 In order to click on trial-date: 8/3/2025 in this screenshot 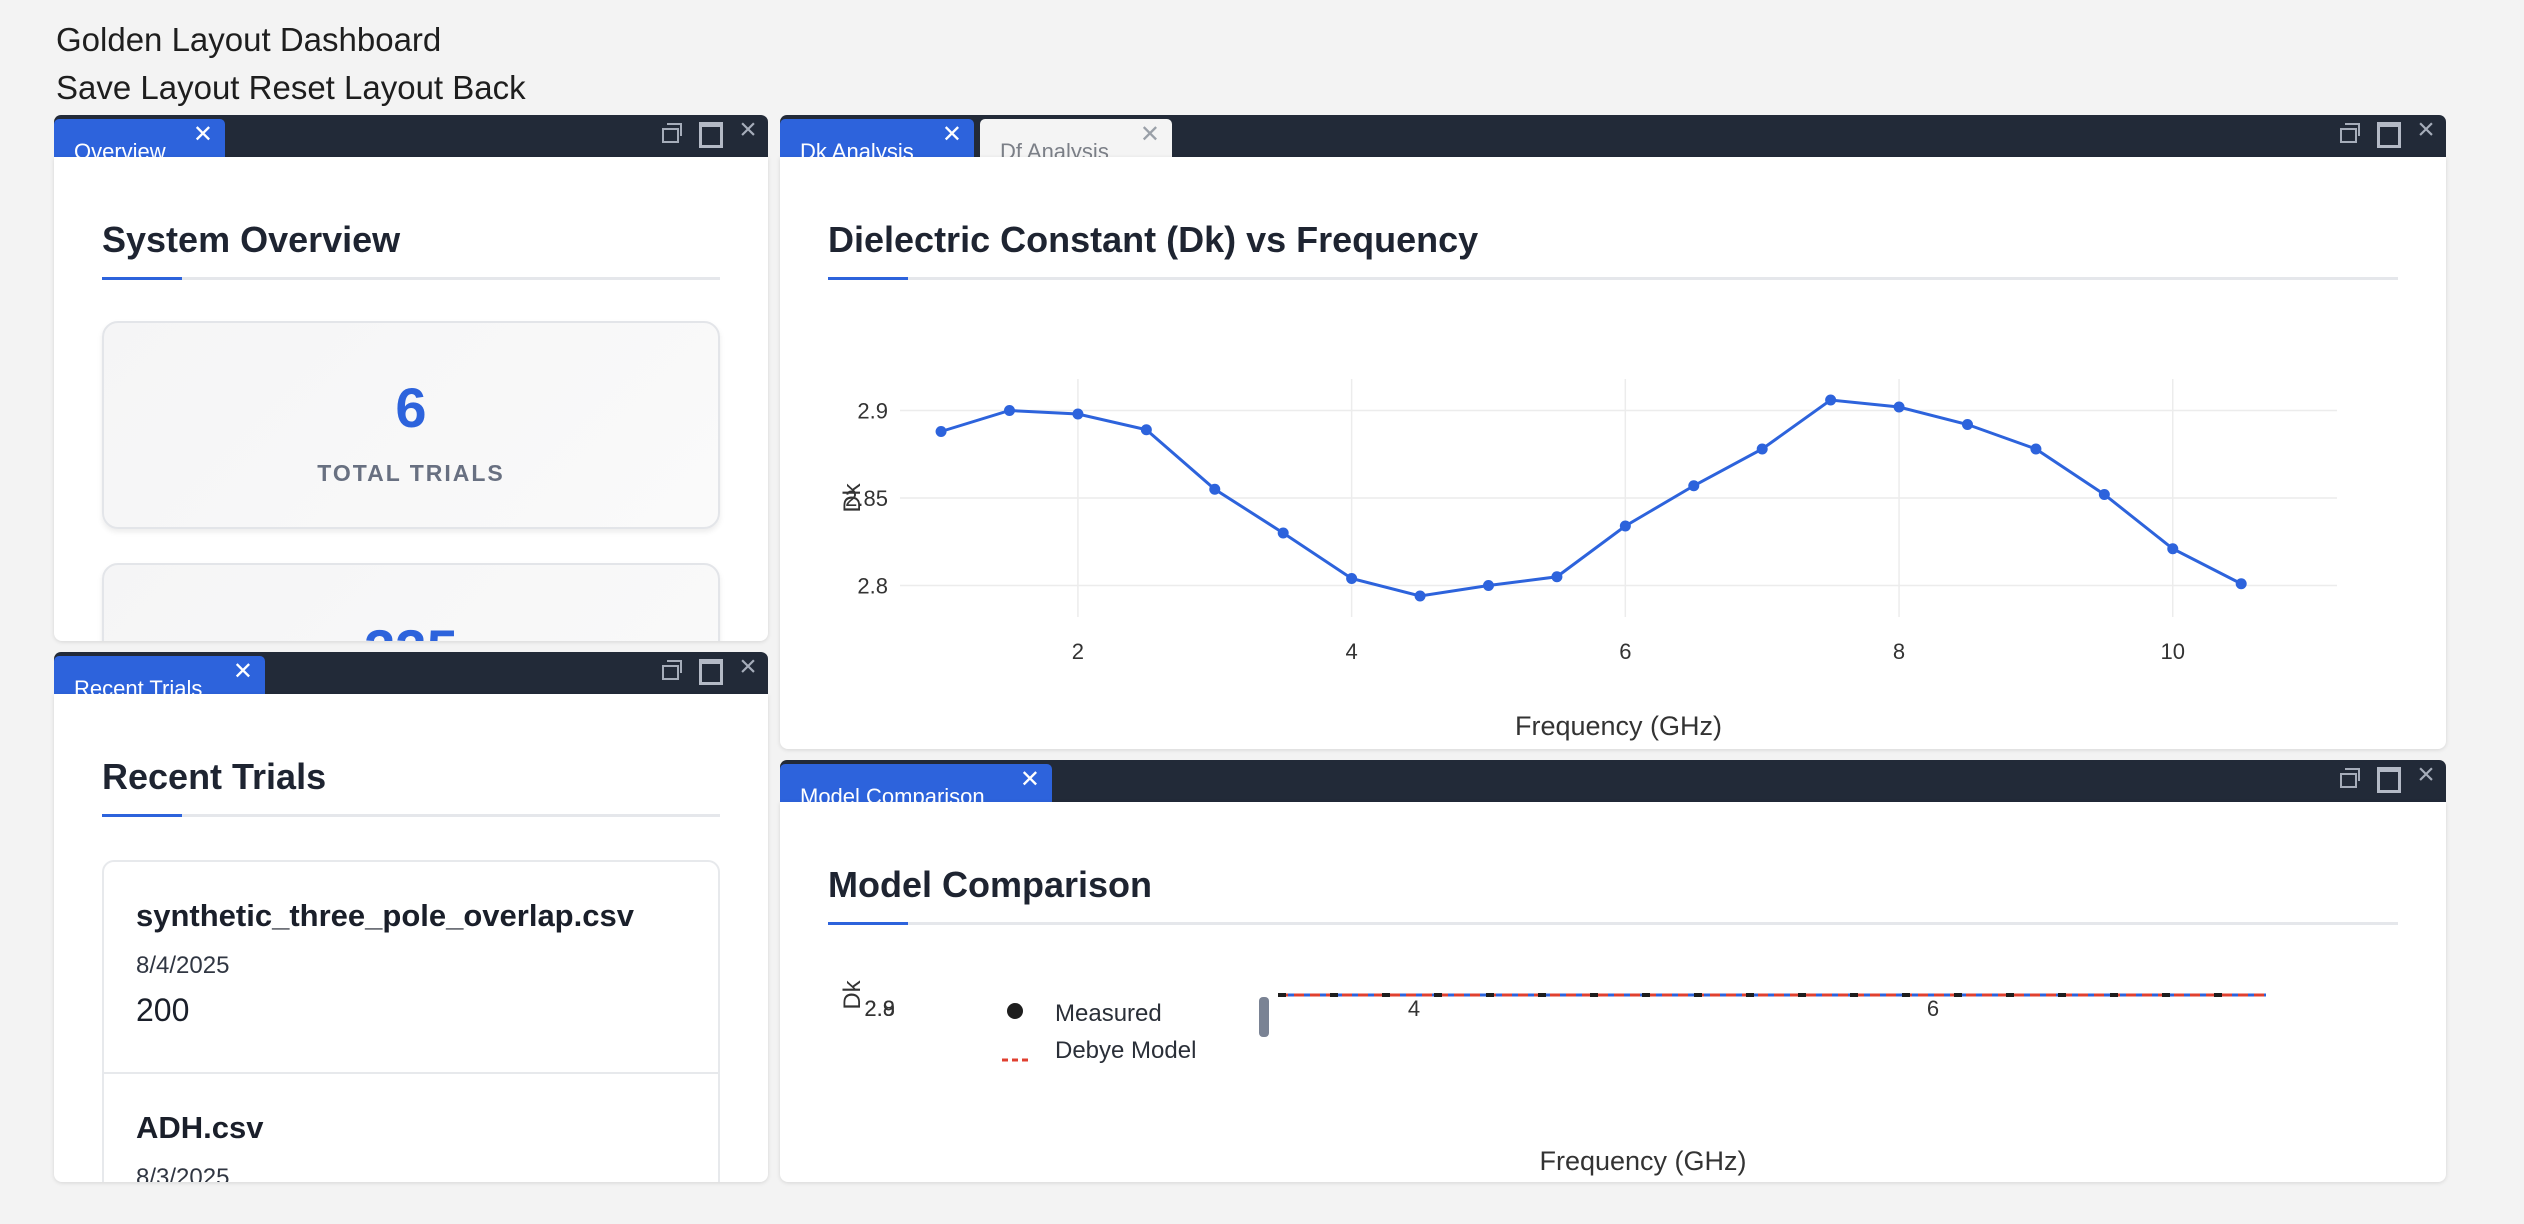, I will do `click(183, 1173)`.